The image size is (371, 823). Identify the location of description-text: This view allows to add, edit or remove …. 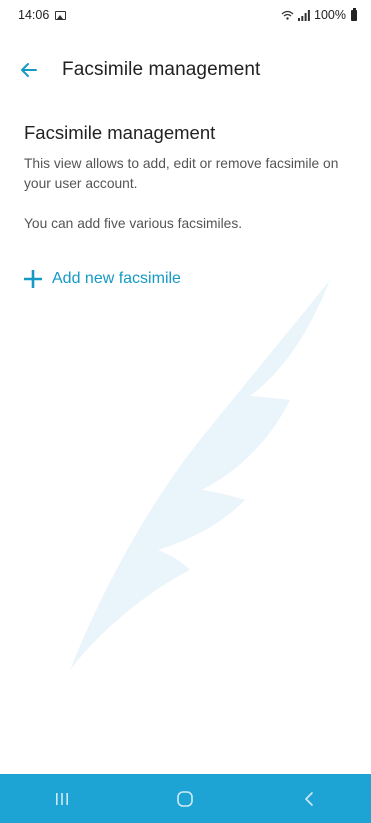
(181, 173).